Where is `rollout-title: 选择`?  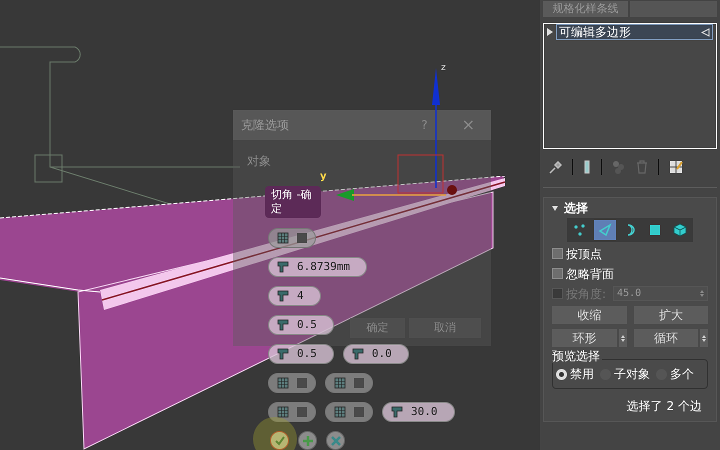 rollout-title: 选择 is located at coordinates (576, 208).